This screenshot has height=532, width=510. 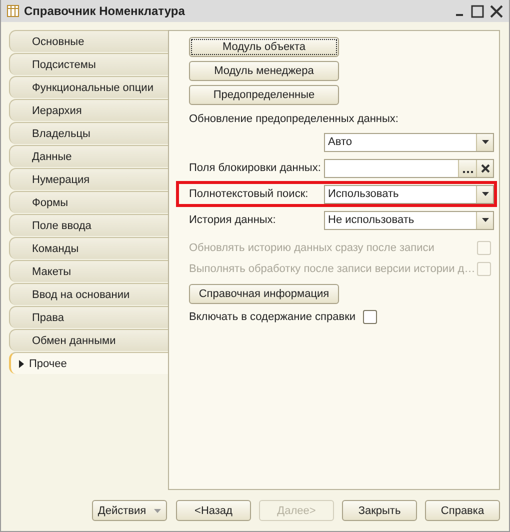 What do you see at coordinates (312, 248) in the screenshot?
I see `checkbox-label: Обновлять историю данных сразу после записи` at bounding box center [312, 248].